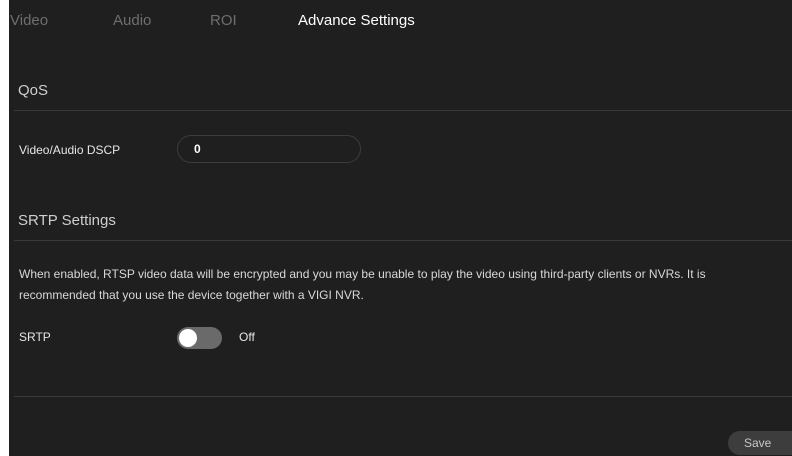 The width and height of the screenshot is (792, 456). I want to click on dscp-input, so click(269, 149).